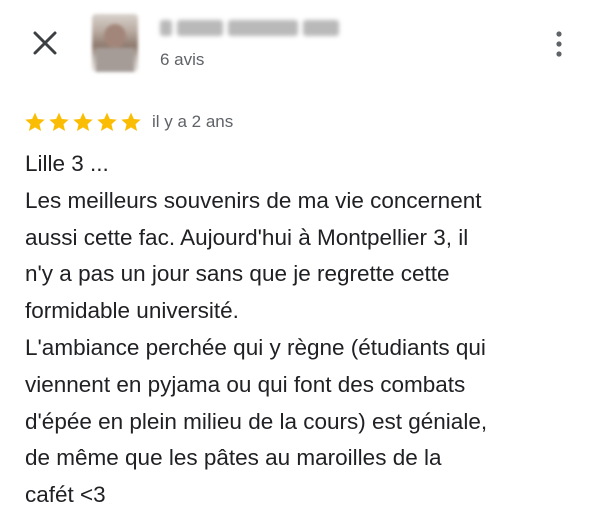  Describe the element at coordinates (253, 28) in the screenshot. I see `reviewer-name-redacted` at that location.